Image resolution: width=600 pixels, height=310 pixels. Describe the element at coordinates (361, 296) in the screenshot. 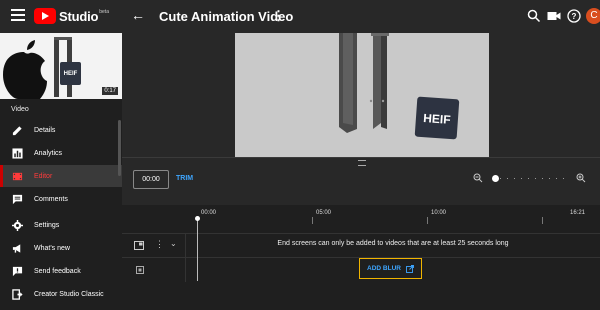

I see `timeline-empty-area` at that location.